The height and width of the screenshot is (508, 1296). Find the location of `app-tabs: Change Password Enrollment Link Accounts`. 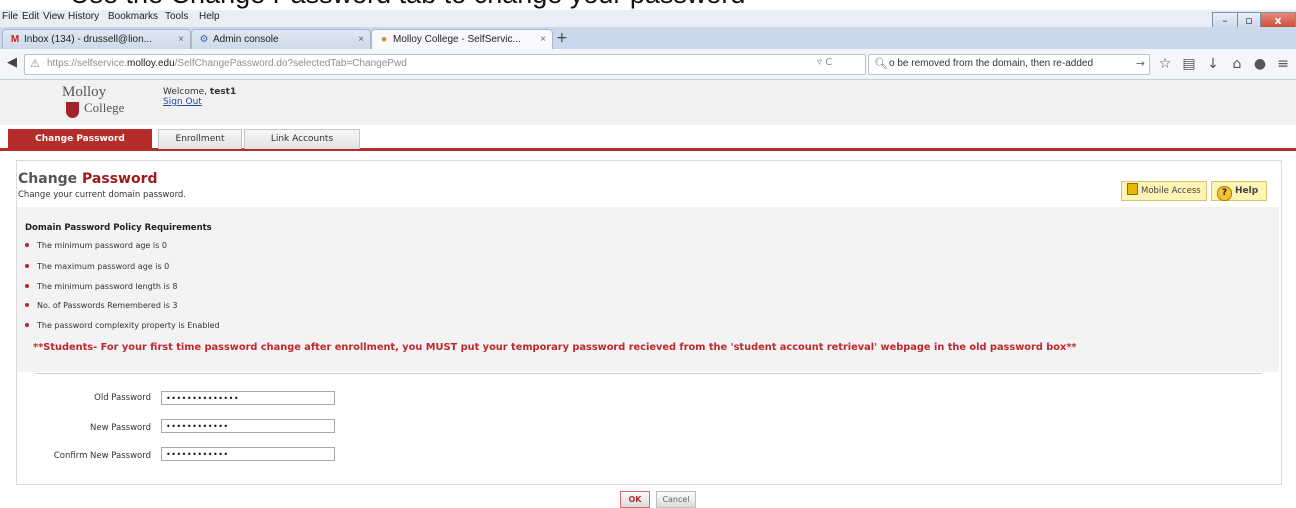

app-tabs: Change Password Enrollment Link Accounts is located at coordinates (648, 139).